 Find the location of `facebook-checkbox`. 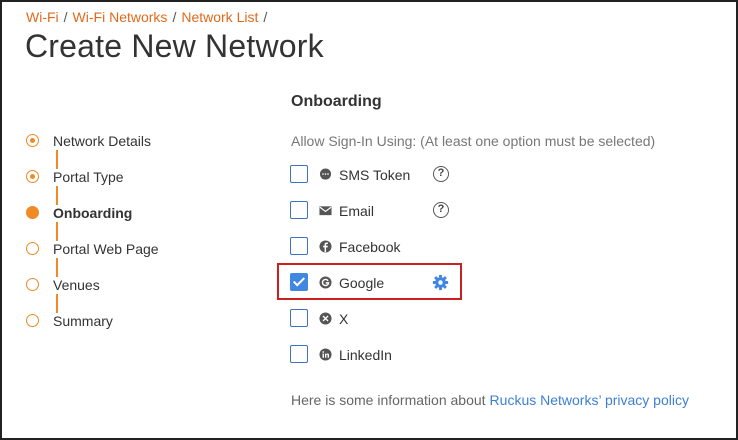

facebook-checkbox is located at coordinates (299, 246).